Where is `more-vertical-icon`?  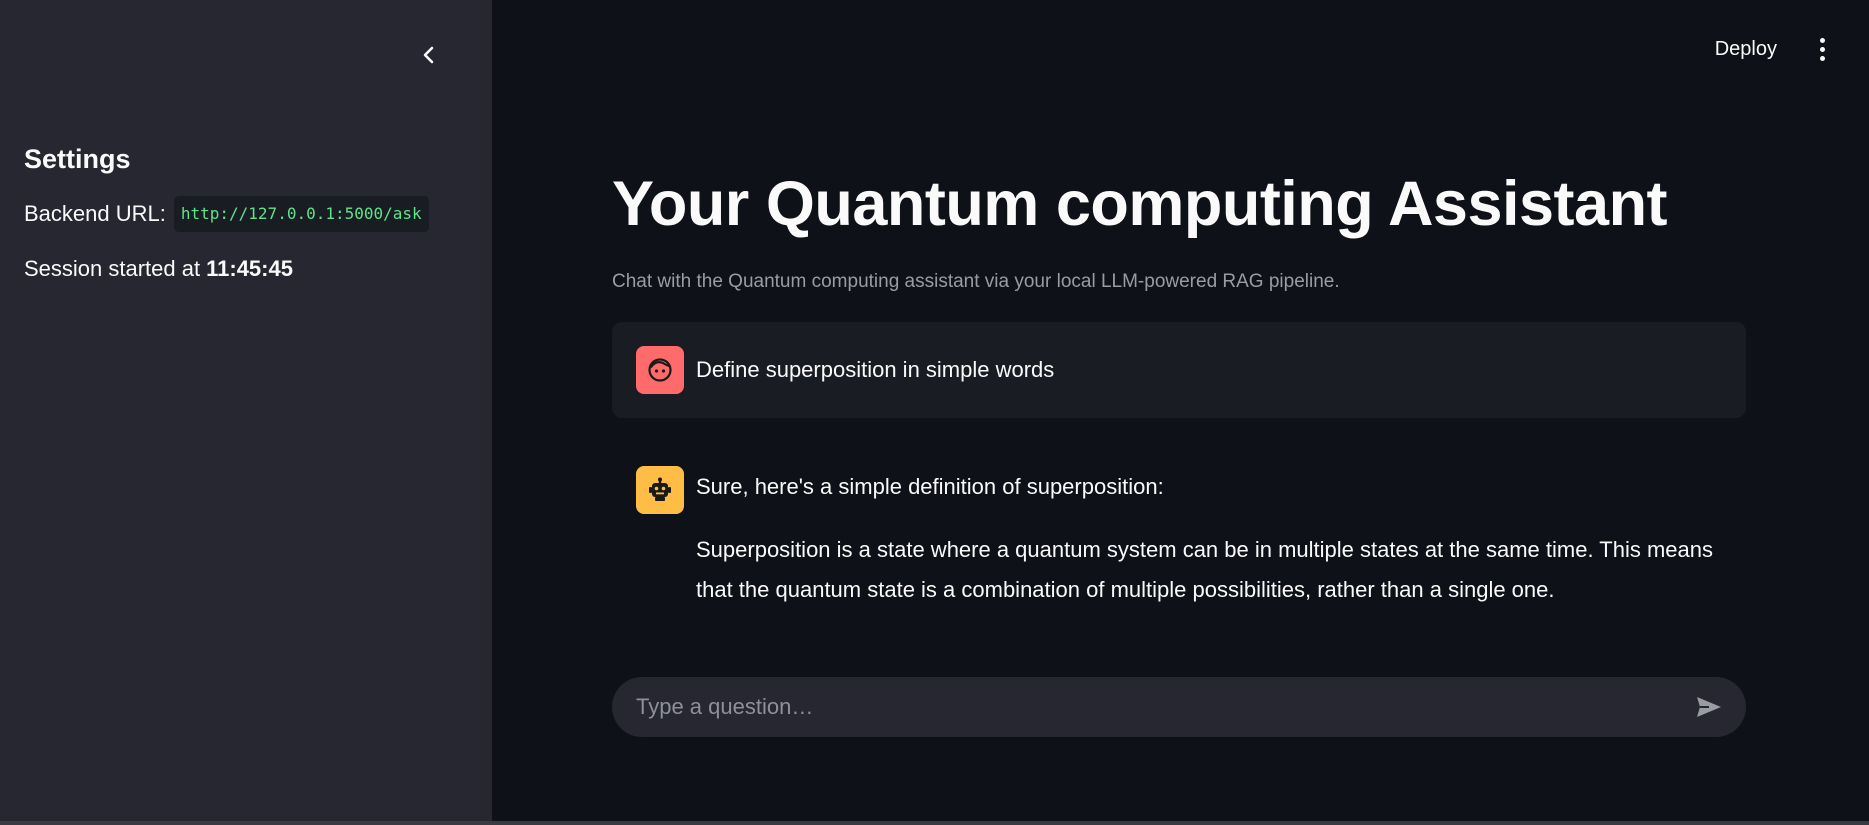 more-vertical-icon is located at coordinates (1822, 49).